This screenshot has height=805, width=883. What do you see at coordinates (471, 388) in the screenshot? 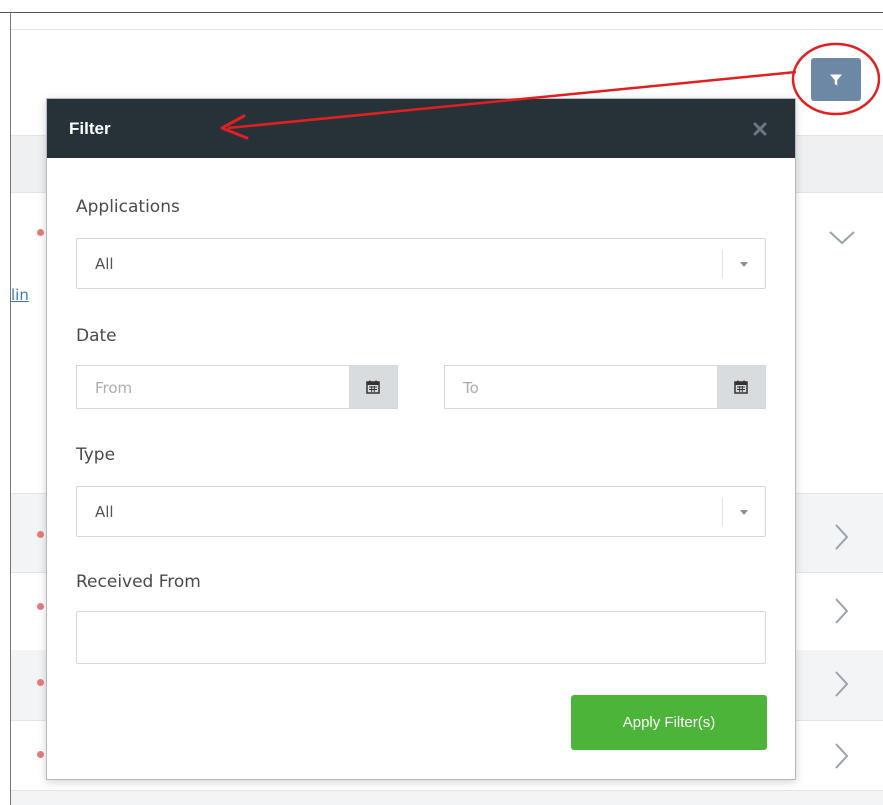
I see `date-to-placeholder: To` at bounding box center [471, 388].